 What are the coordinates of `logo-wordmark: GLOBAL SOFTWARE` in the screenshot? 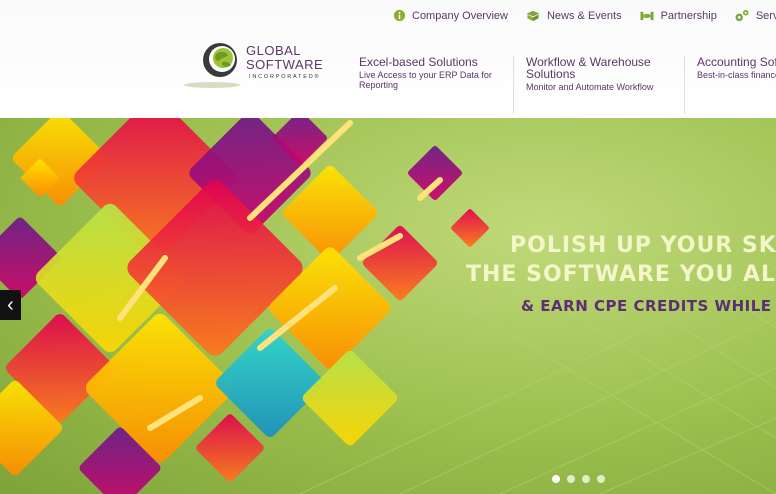 It's located at (284, 58).